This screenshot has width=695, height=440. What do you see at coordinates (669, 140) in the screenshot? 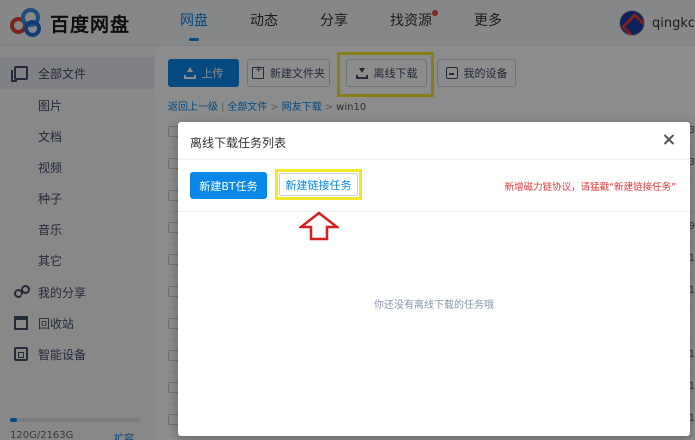
I see `close-icon` at bounding box center [669, 140].